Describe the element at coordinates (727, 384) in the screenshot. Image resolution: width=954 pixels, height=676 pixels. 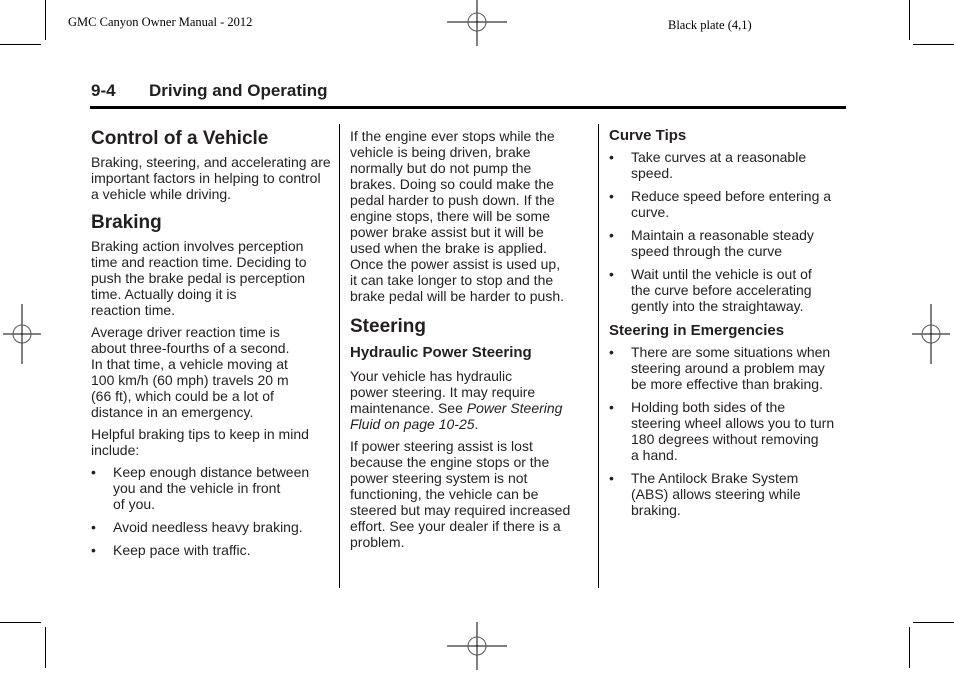
I see `text-line: be more effective than braking.` at that location.